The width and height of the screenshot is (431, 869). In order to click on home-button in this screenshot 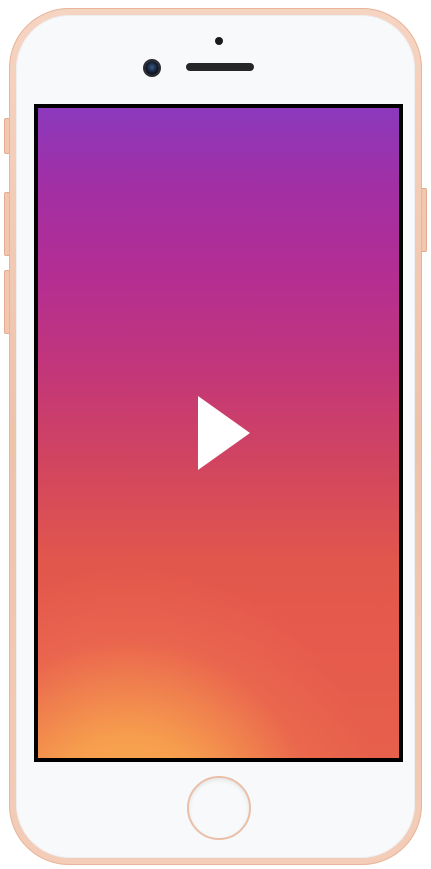, I will do `click(219, 808)`.